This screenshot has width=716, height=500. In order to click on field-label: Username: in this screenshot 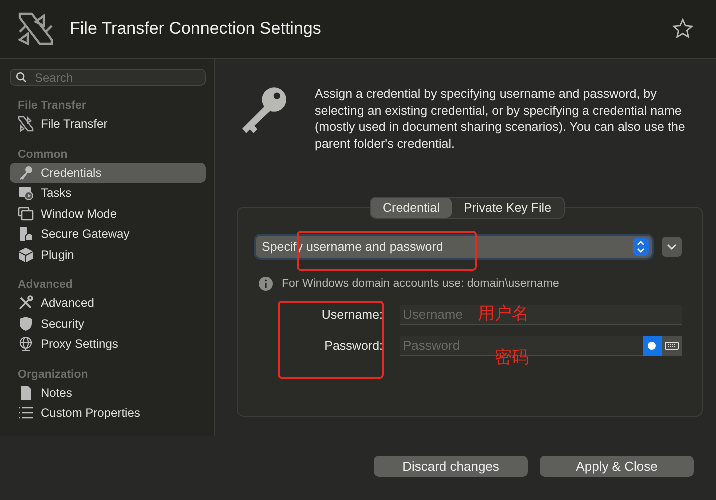, I will do `click(351, 315)`.